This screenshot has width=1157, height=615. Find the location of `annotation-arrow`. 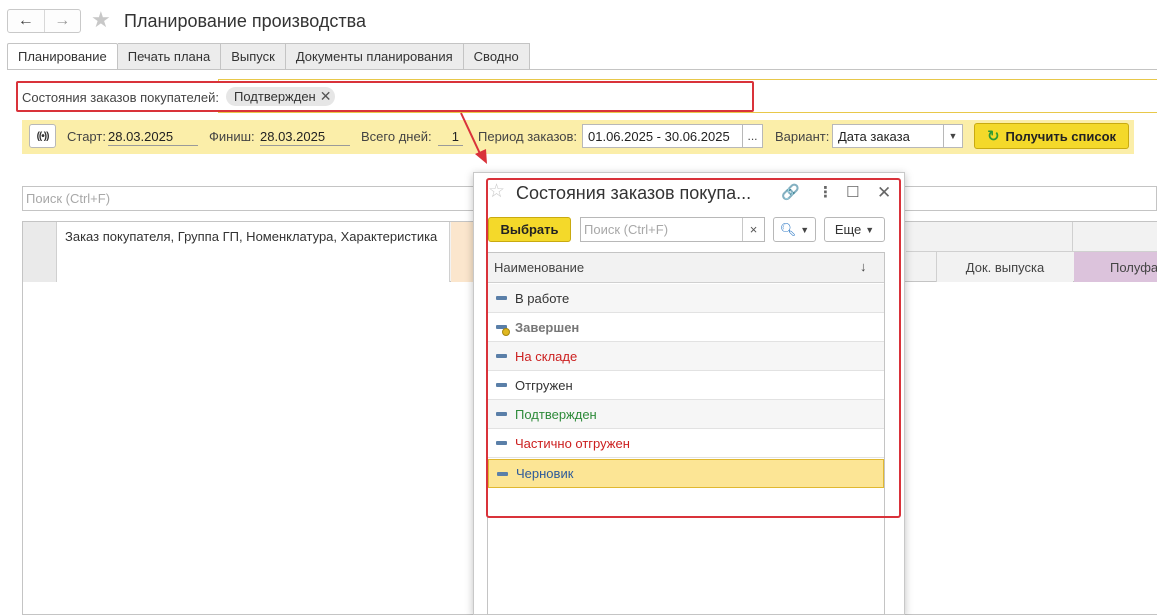

annotation-arrow is located at coordinates (473, 138).